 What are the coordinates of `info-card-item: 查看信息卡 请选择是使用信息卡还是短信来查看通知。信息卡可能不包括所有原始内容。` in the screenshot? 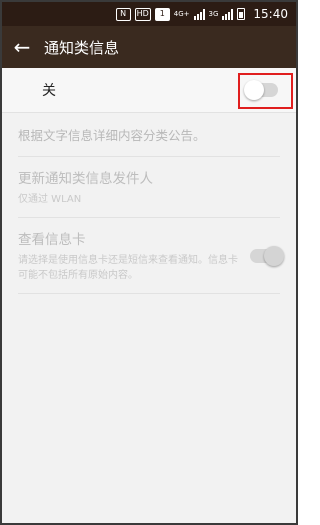 It's located at (151, 256).